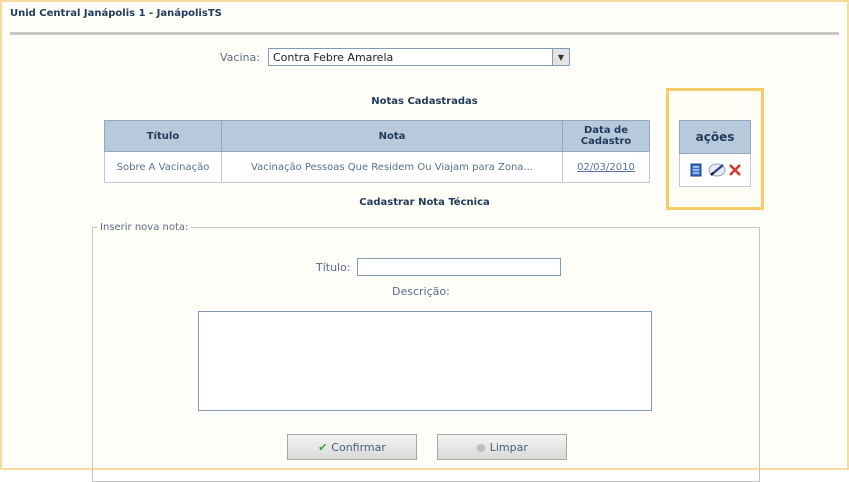  I want to click on column-header-acoes: ações, so click(715, 137).